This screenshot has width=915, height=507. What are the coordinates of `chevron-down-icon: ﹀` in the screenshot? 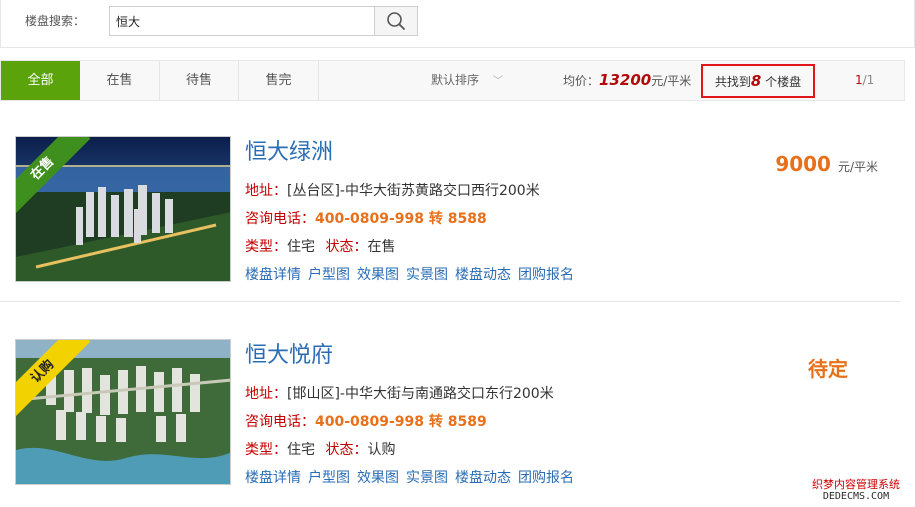 It's located at (498, 81).